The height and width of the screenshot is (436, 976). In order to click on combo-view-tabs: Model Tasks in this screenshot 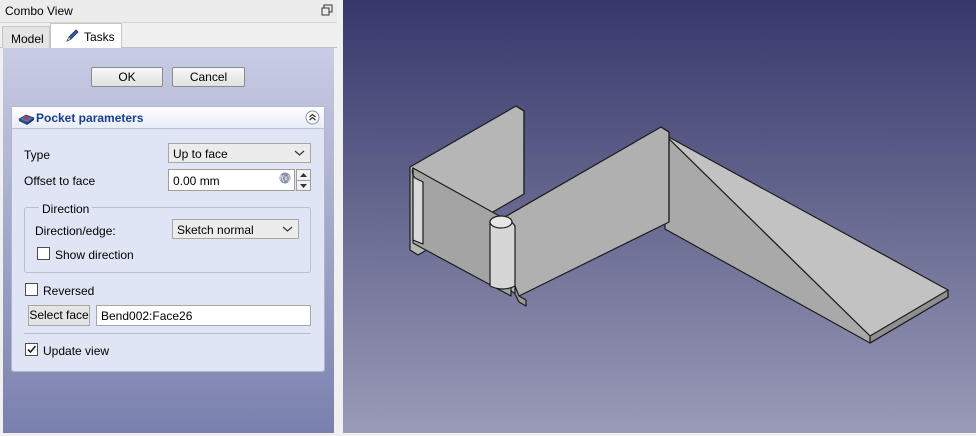, I will do `click(168, 36)`.